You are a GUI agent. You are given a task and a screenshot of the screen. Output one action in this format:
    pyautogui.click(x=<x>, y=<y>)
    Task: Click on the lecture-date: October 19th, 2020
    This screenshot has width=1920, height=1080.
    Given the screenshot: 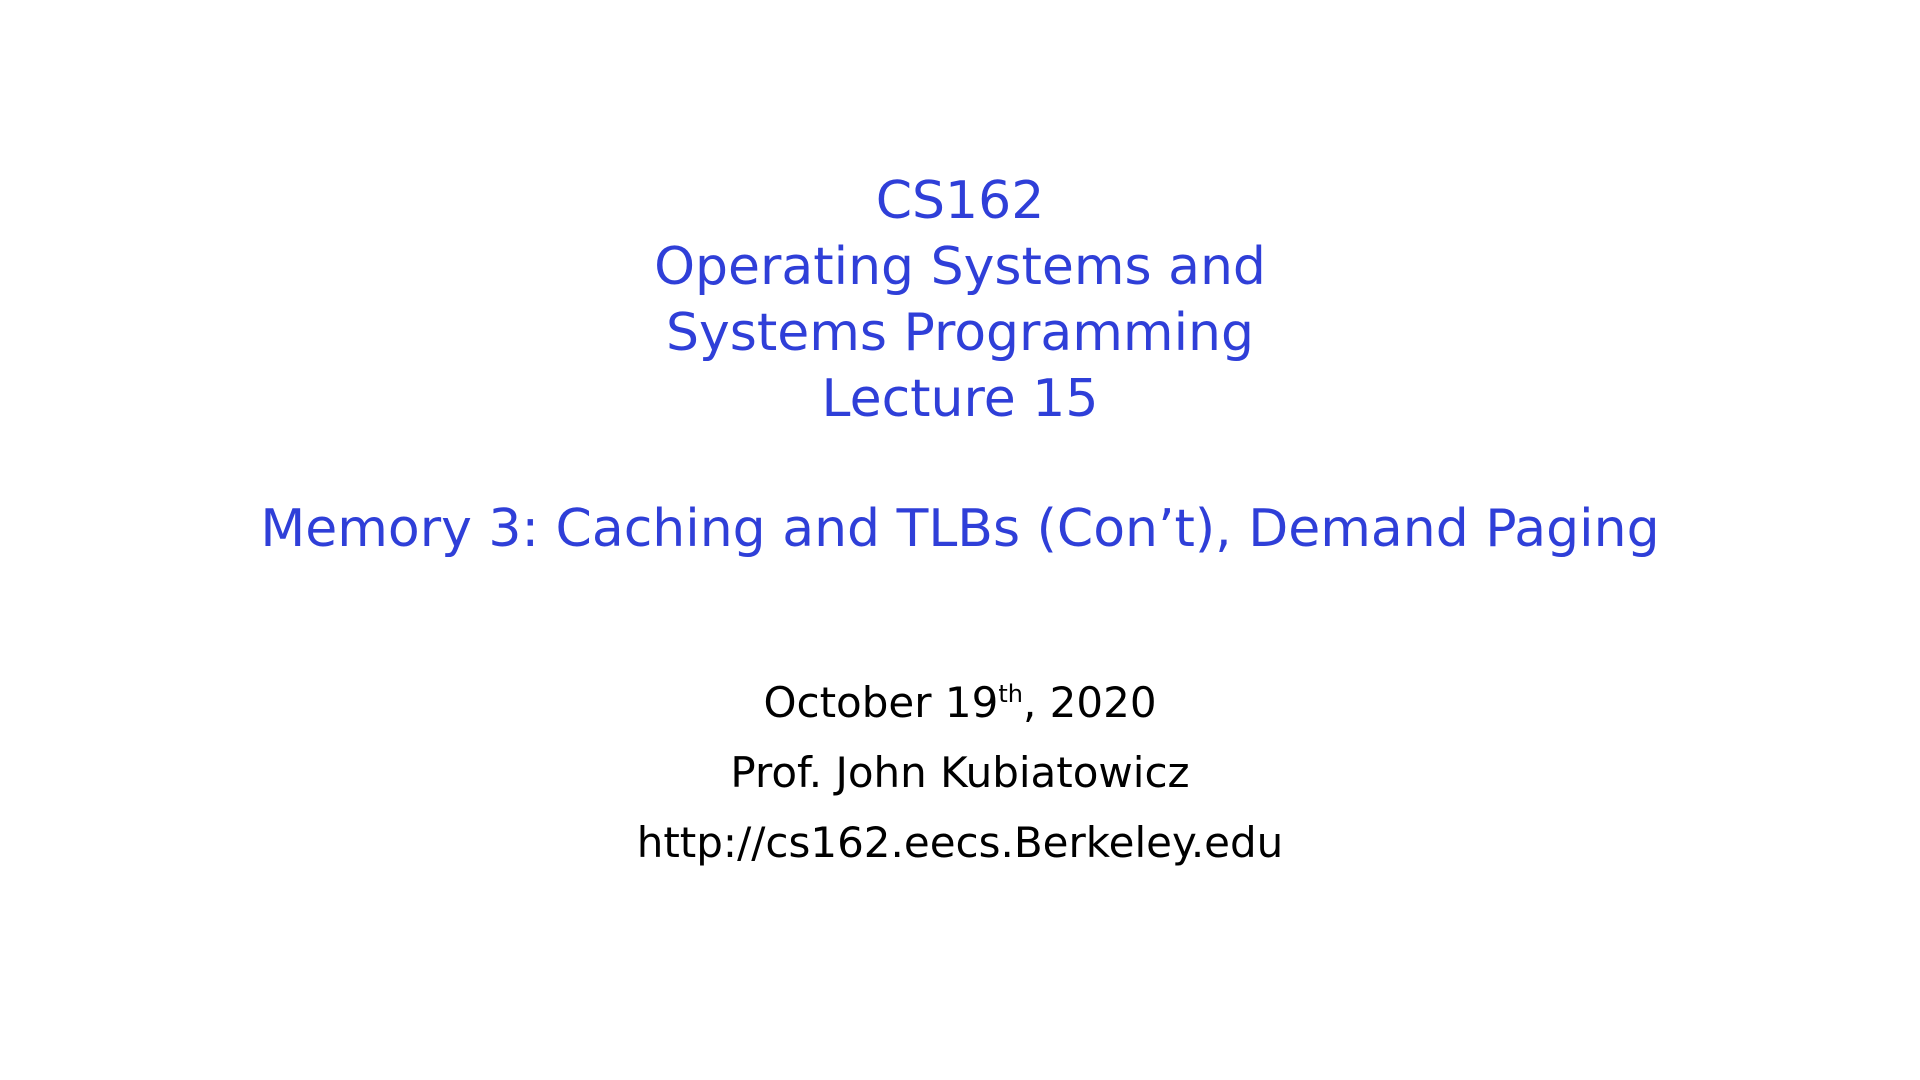 What is the action you would take?
    pyautogui.click(x=960, y=703)
    